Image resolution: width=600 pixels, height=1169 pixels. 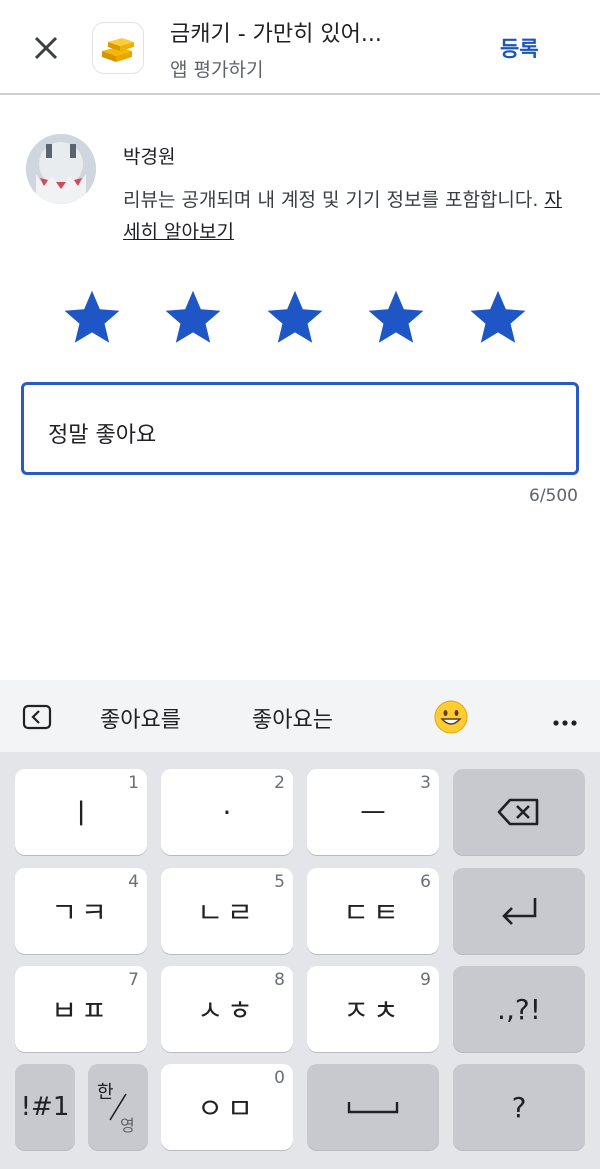 I want to click on key-label: ㅂㅍ, so click(x=81, y=1010).